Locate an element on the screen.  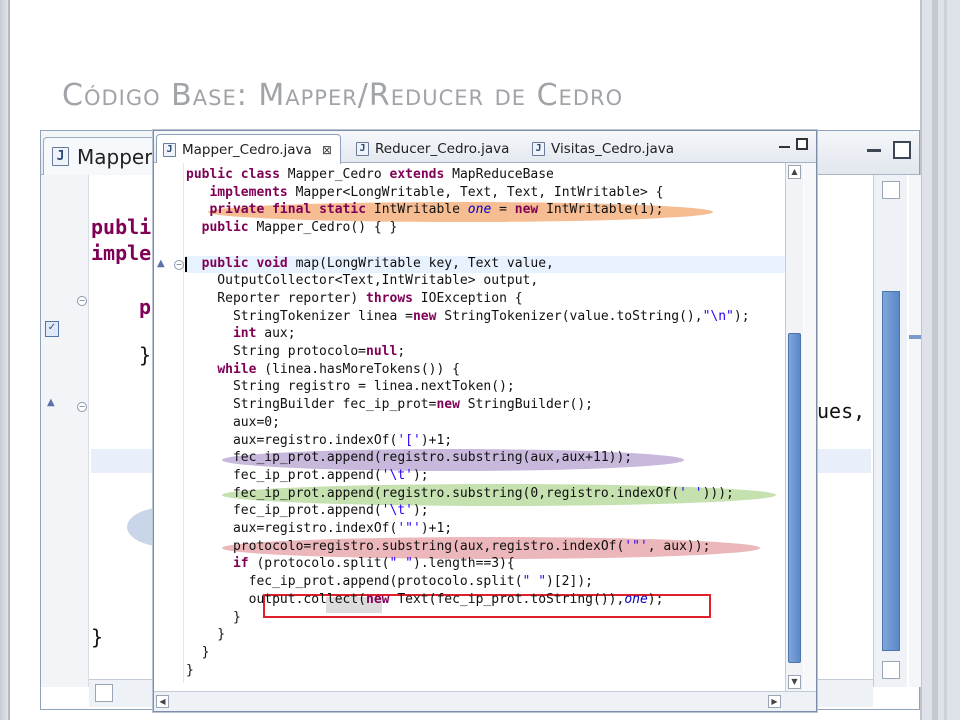
overview-marker is located at coordinates (915, 337).